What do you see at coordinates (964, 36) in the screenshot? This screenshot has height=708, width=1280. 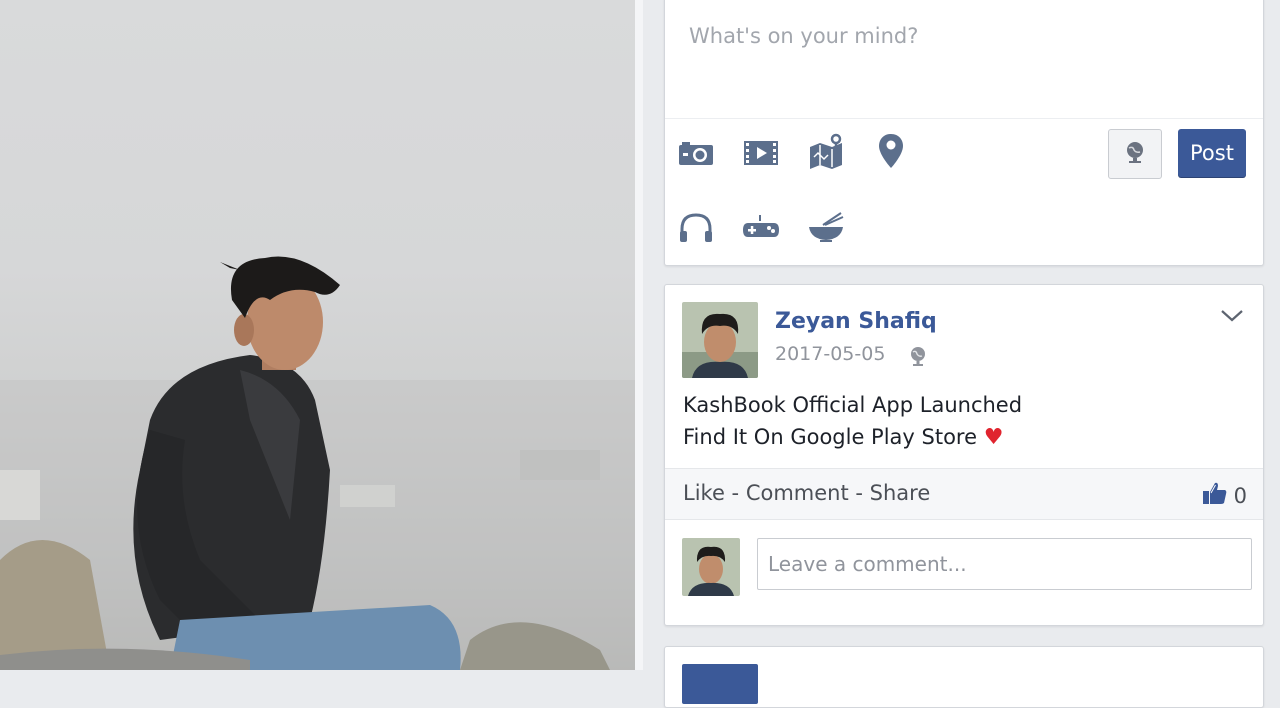 I see `status-input` at bounding box center [964, 36].